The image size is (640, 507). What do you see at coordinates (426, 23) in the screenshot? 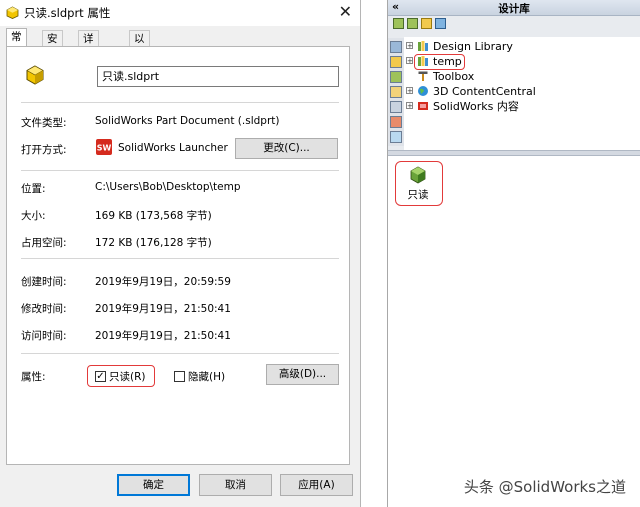
I see `create-folder-icon` at bounding box center [426, 23].